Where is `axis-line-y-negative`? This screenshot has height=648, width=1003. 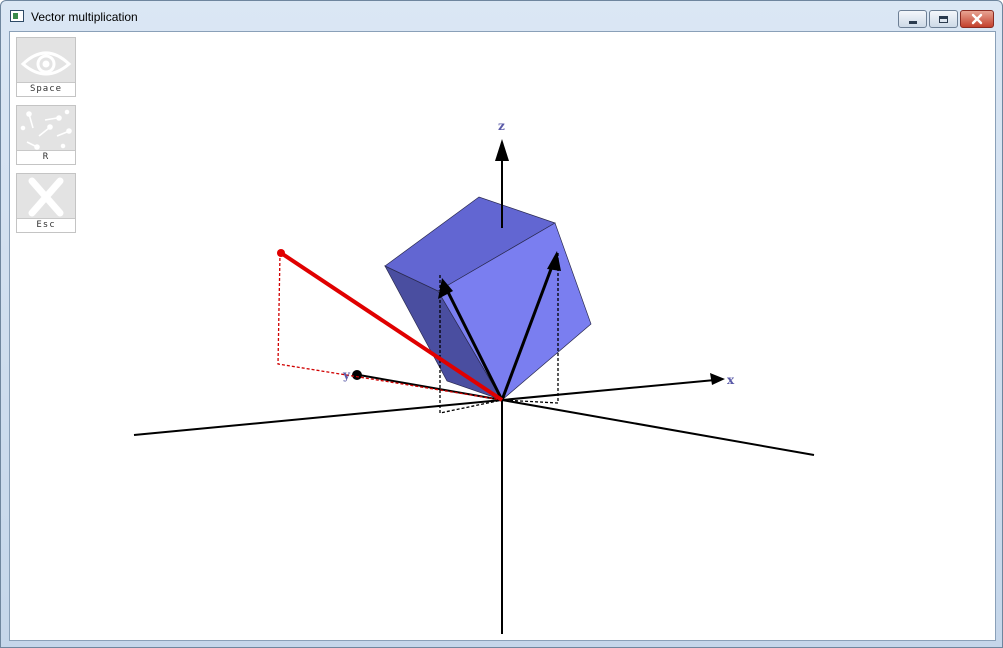
axis-line-y-negative is located at coordinates (318, 417).